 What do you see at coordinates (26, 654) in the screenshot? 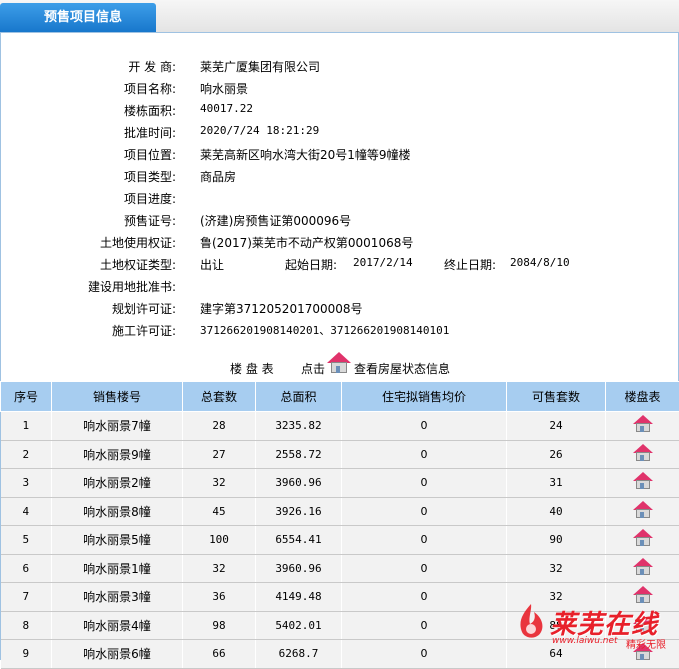
I see `row-index: 9` at bounding box center [26, 654].